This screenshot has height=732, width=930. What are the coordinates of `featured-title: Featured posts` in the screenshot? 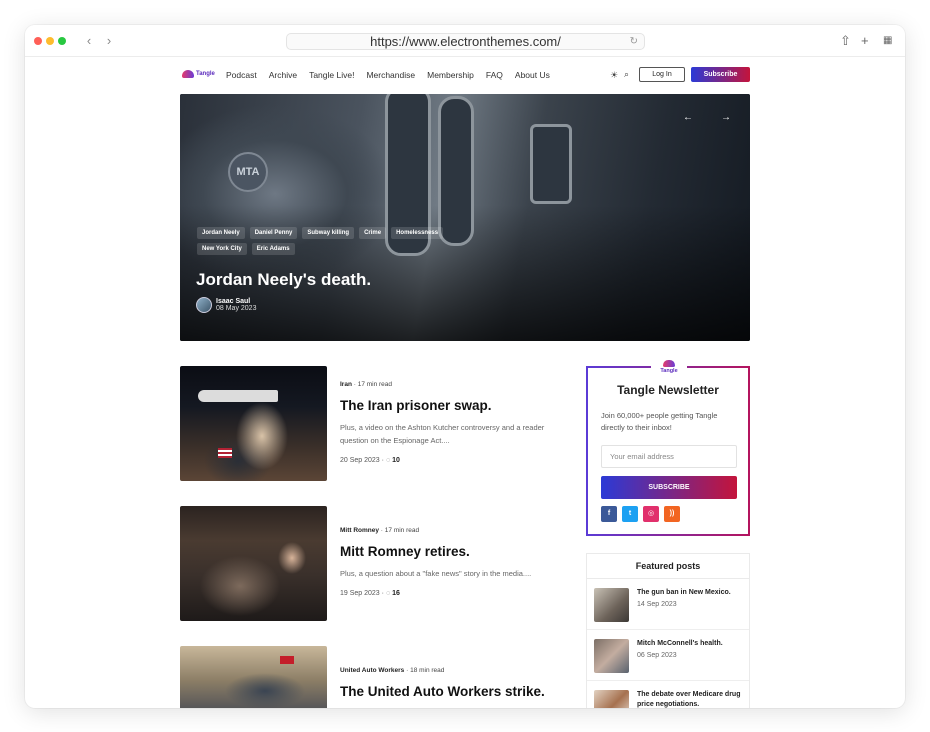 It's located at (668, 566).